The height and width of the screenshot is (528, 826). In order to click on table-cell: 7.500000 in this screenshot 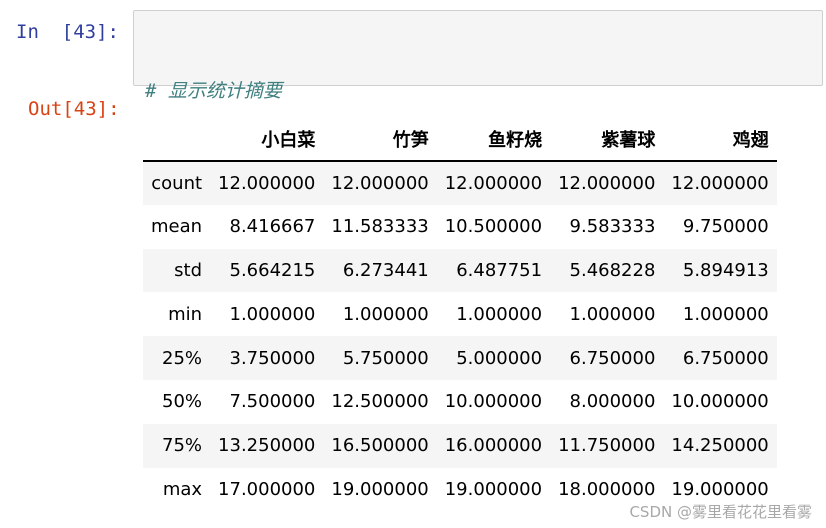, I will do `click(272, 402)`.